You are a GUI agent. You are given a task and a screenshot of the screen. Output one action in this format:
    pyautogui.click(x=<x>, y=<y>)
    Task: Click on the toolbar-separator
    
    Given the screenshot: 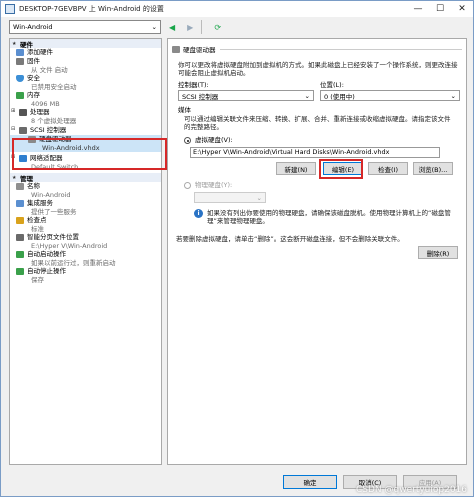 What is the action you would take?
    pyautogui.click(x=202, y=27)
    